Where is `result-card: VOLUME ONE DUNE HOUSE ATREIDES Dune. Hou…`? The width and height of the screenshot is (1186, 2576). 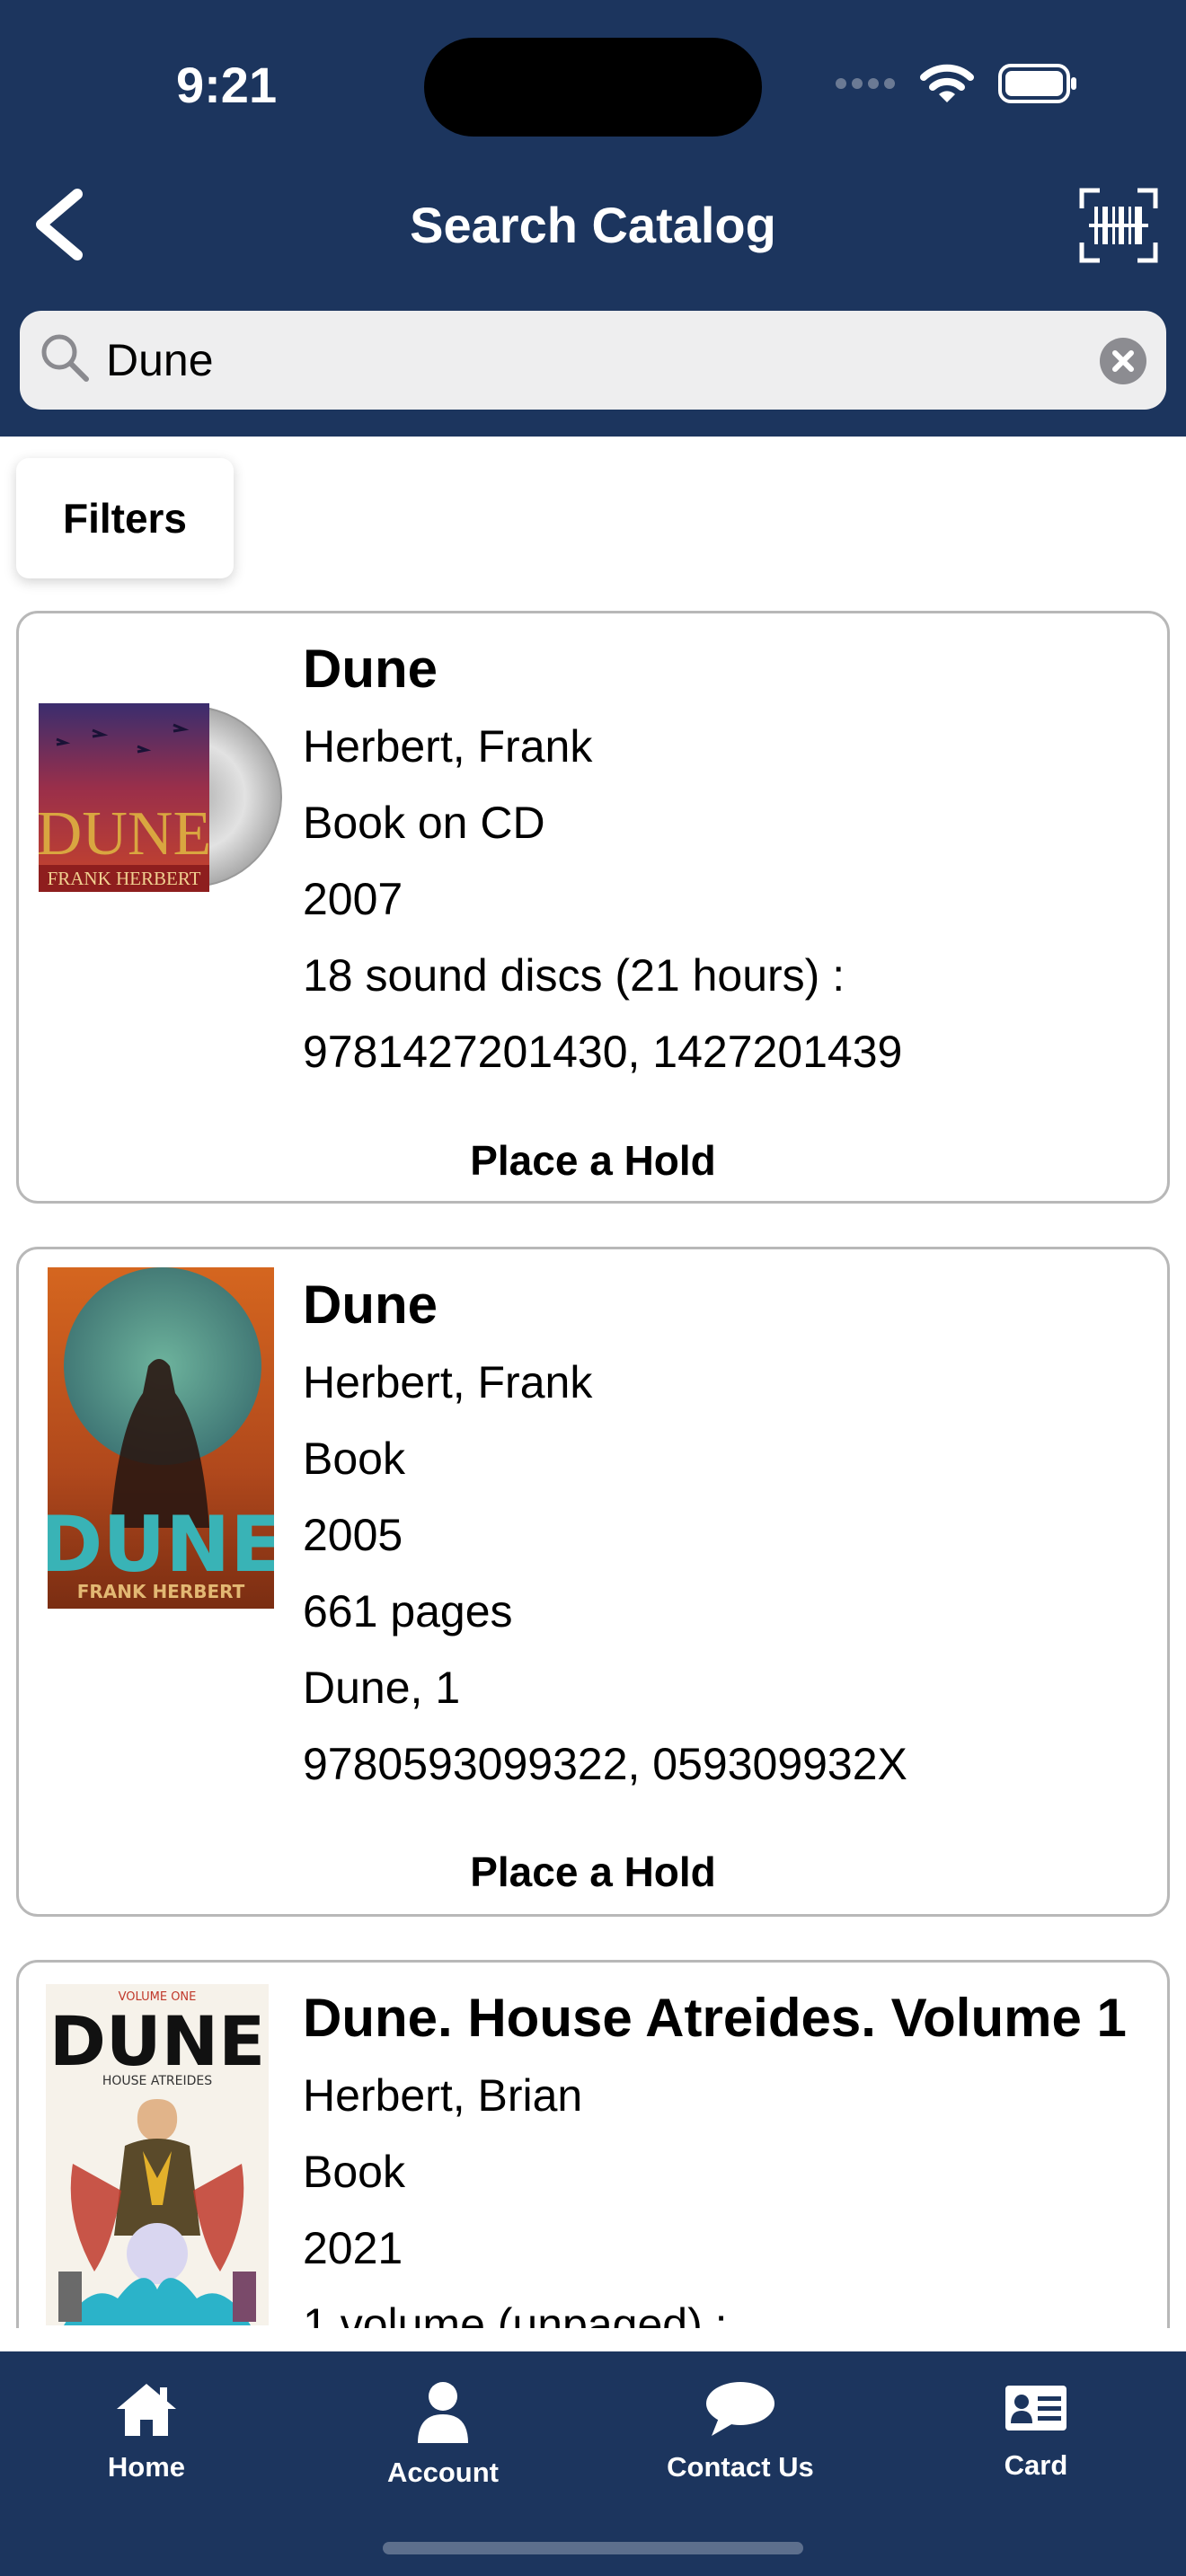
result-card: VOLUME ONE DUNE HOUSE ATREIDES Dune. Hou… is located at coordinates (593, 2144).